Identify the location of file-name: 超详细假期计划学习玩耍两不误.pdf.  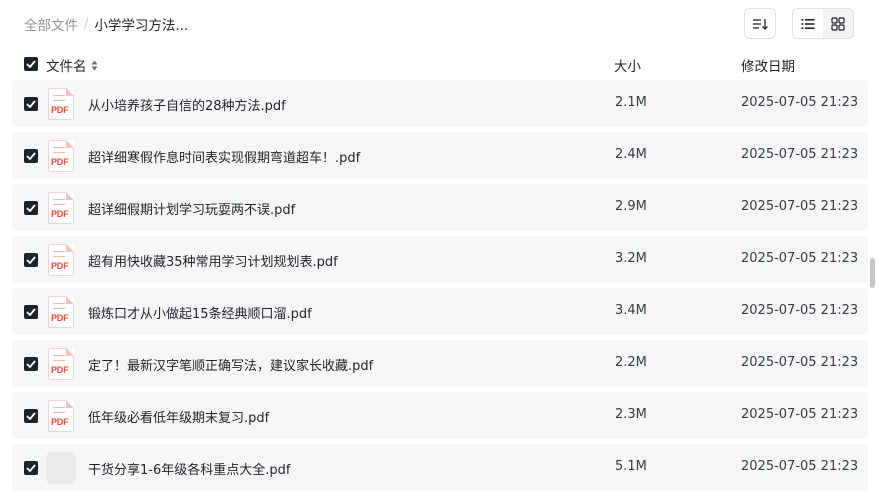
(191, 208).